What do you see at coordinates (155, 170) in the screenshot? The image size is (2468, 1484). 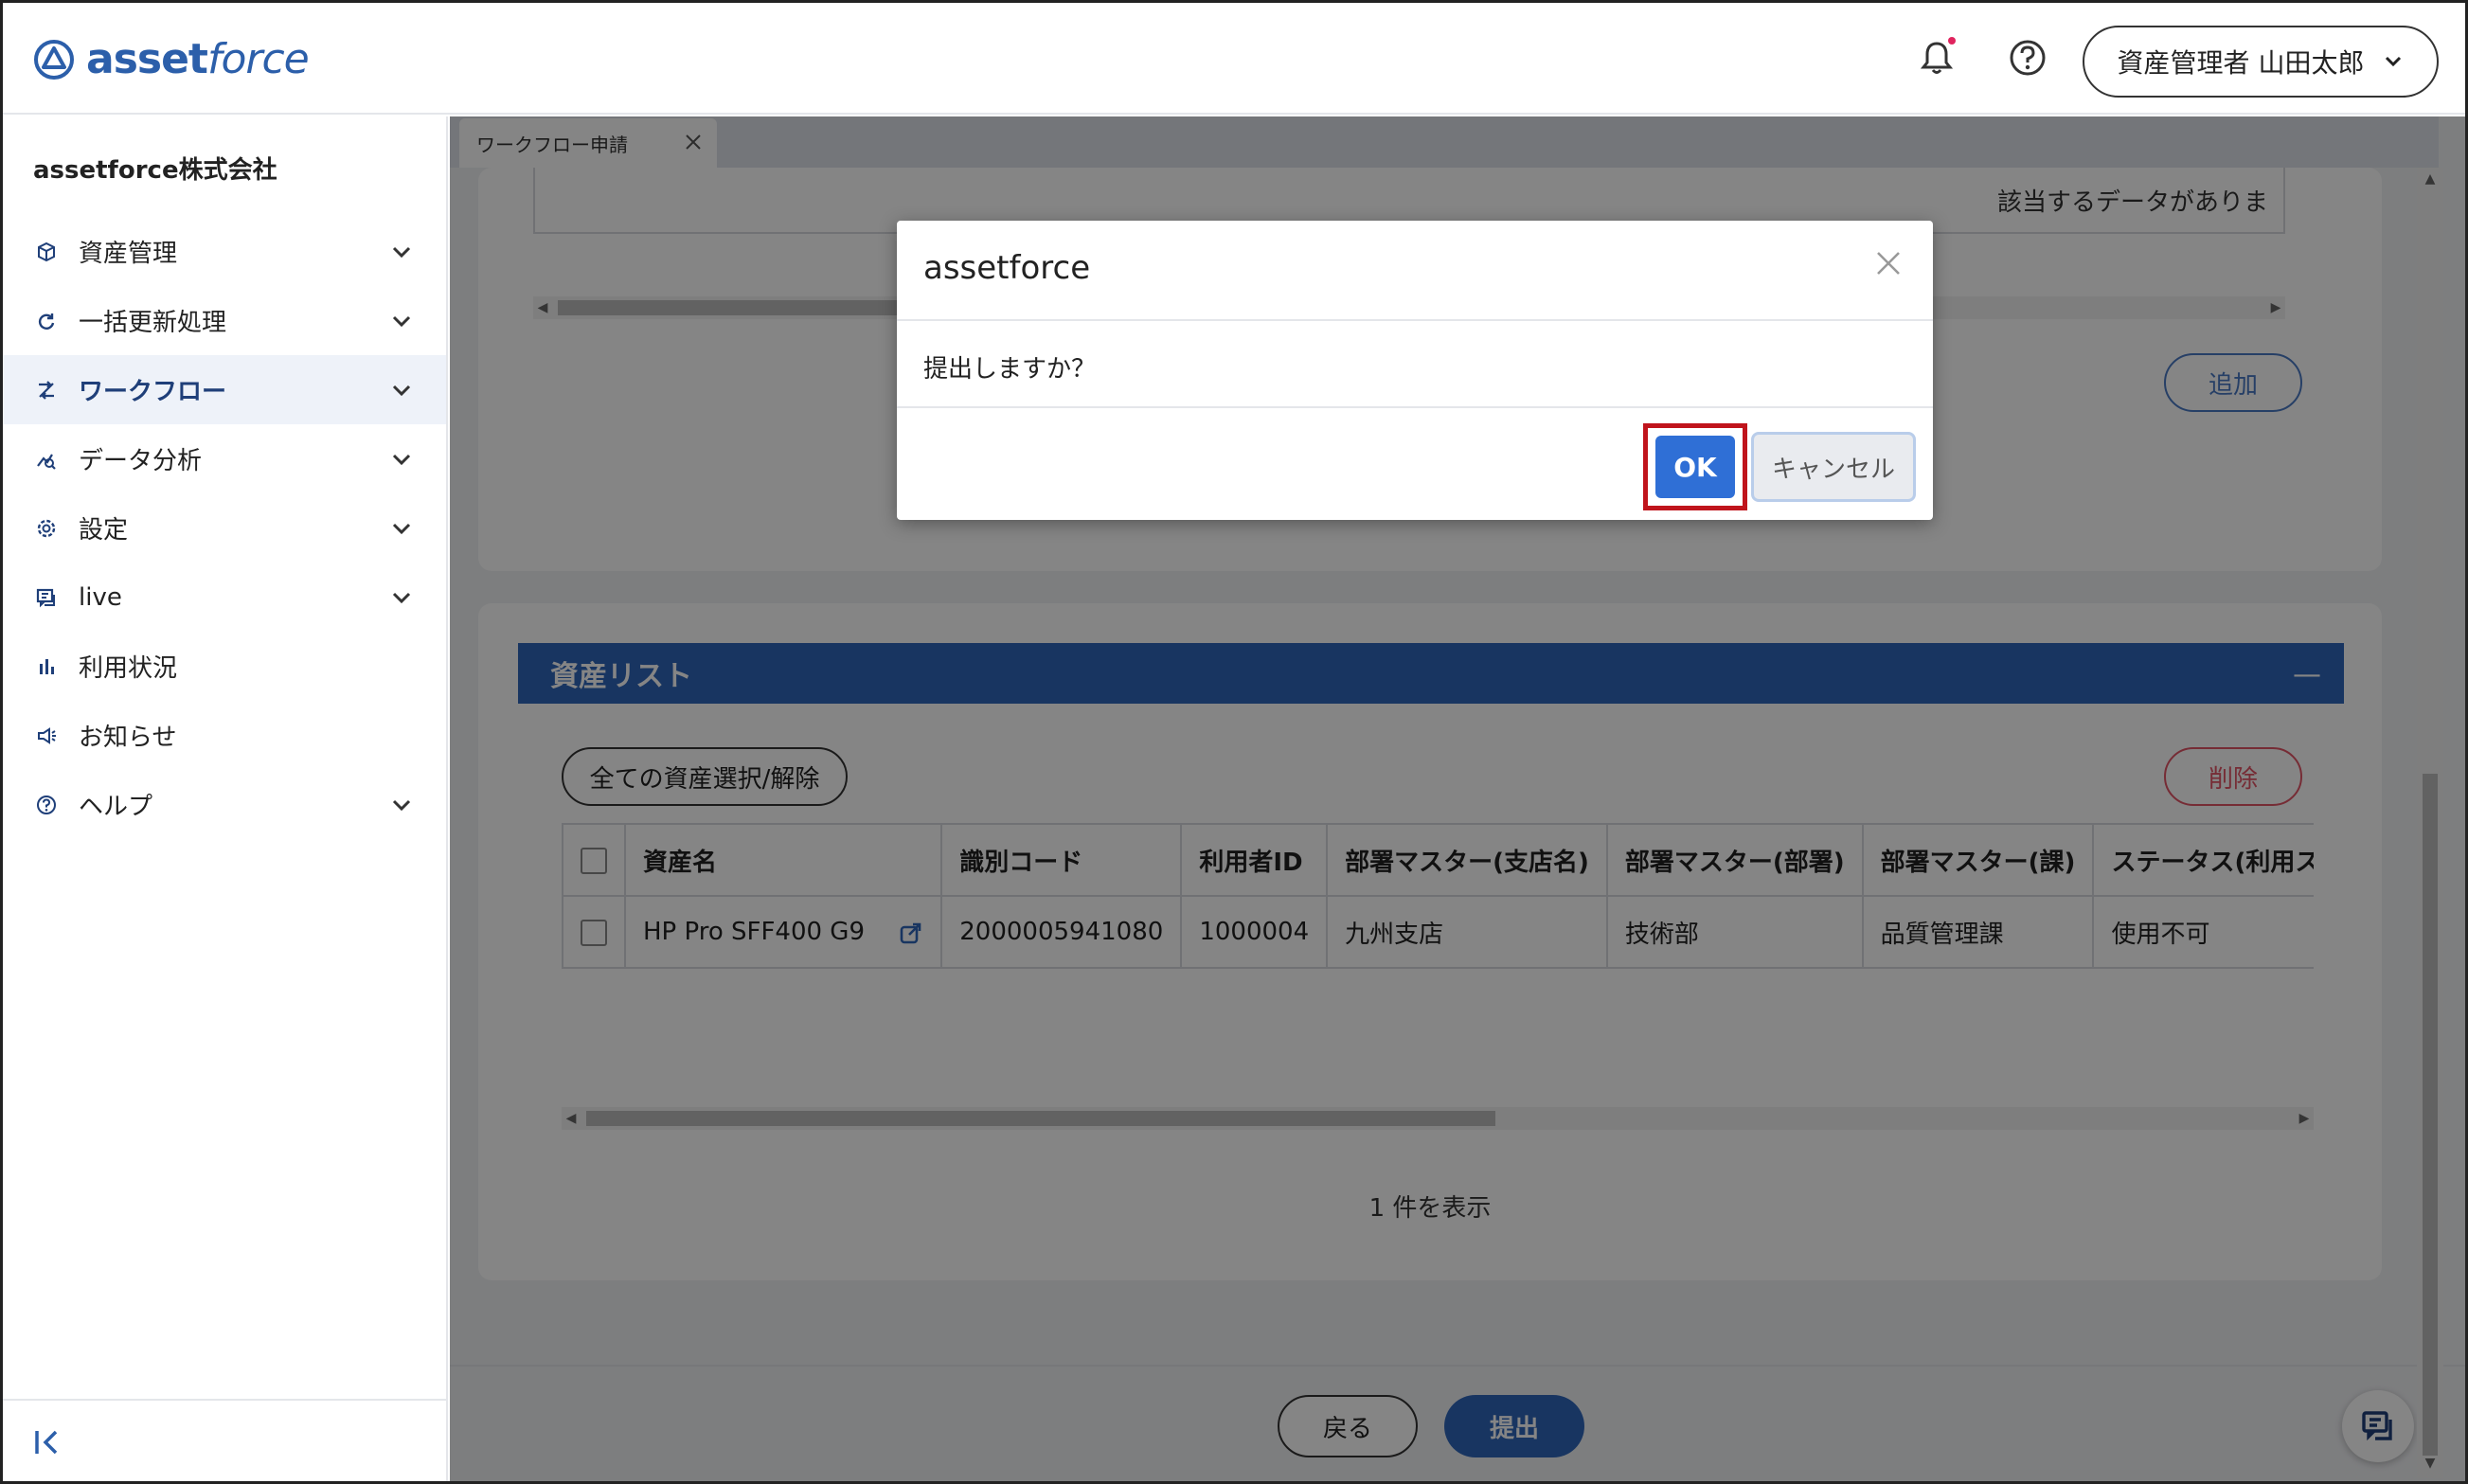 I see `company-name: assetforce株式会社` at bounding box center [155, 170].